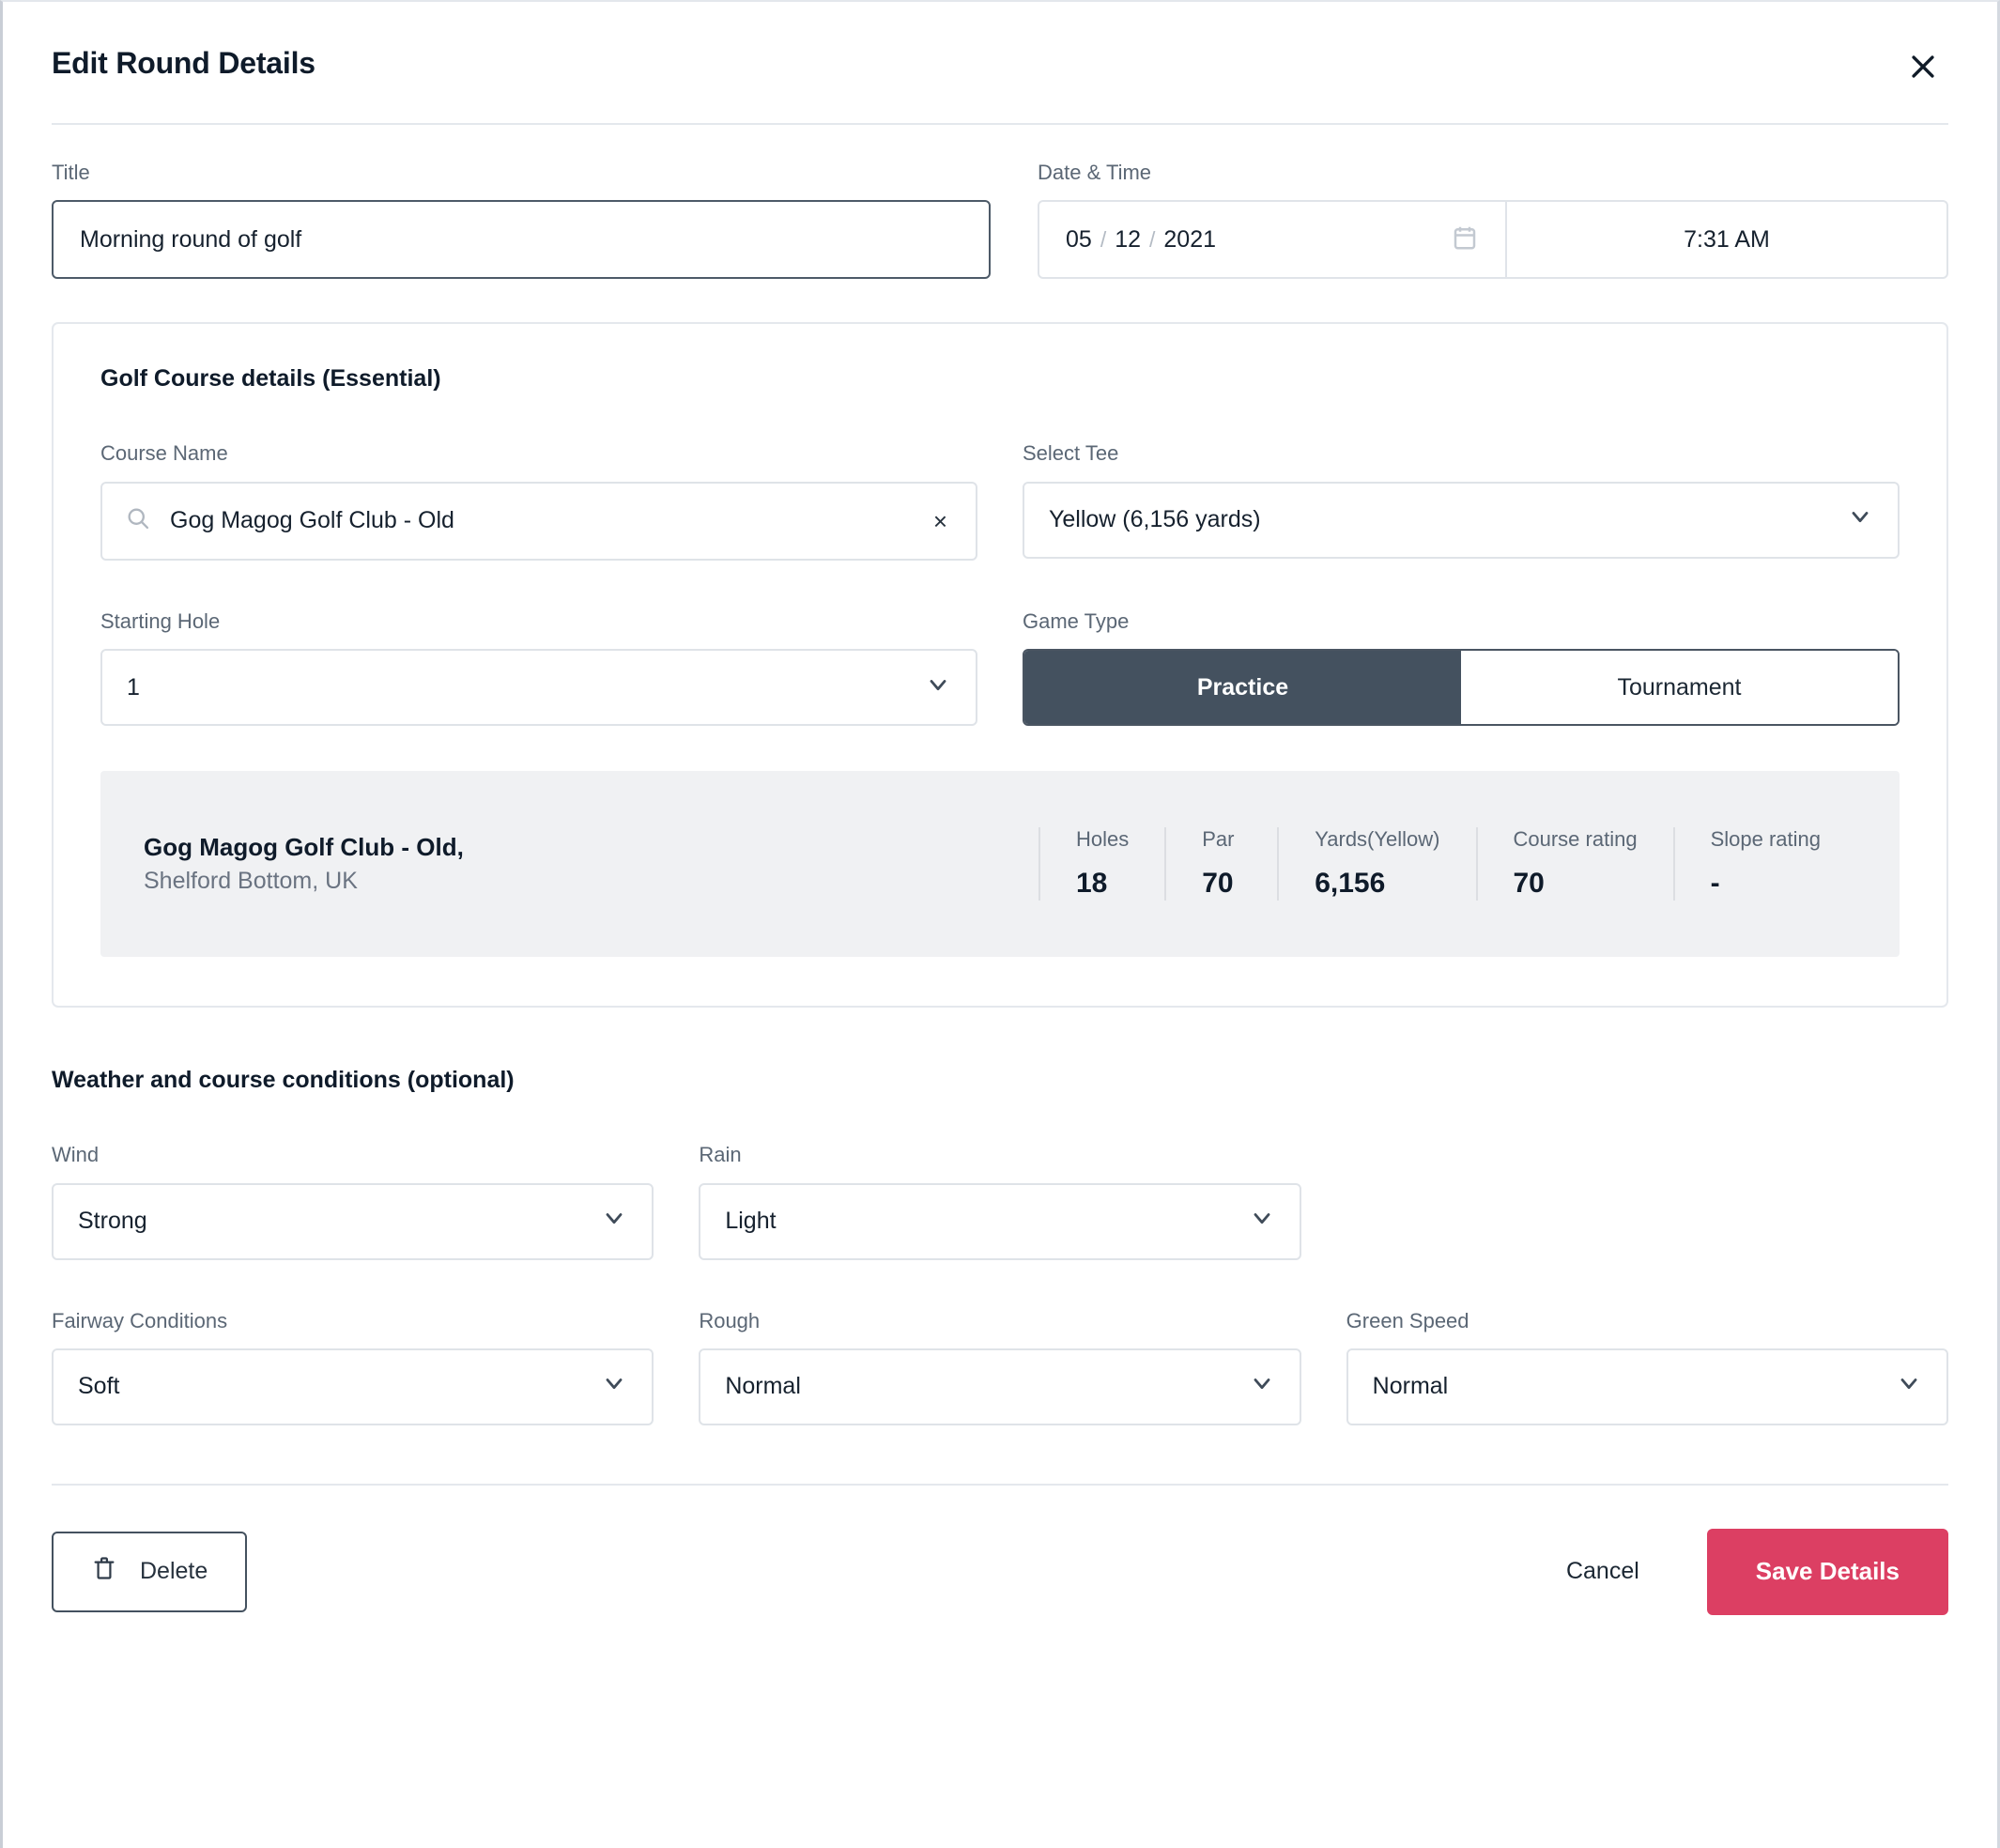  I want to click on date-day: 12, so click(1128, 240).